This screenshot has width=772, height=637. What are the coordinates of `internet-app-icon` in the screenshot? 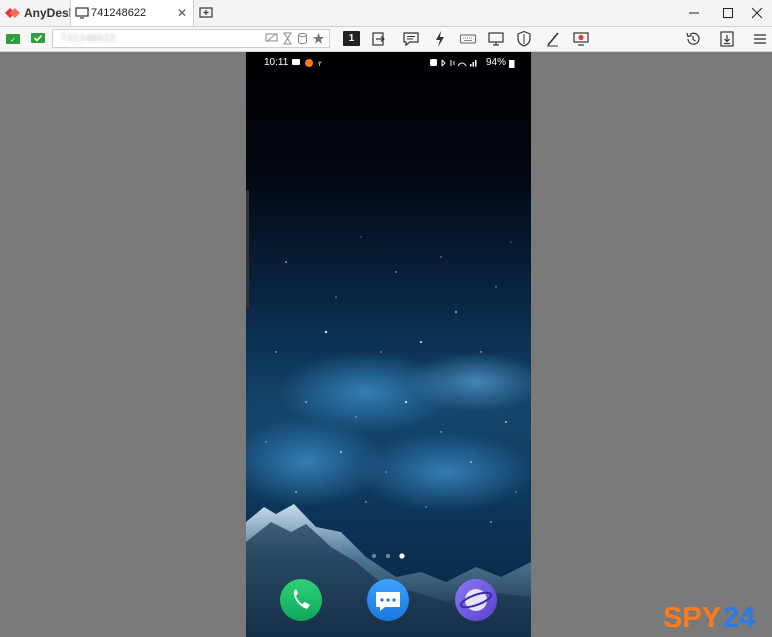 It's located at (476, 600).